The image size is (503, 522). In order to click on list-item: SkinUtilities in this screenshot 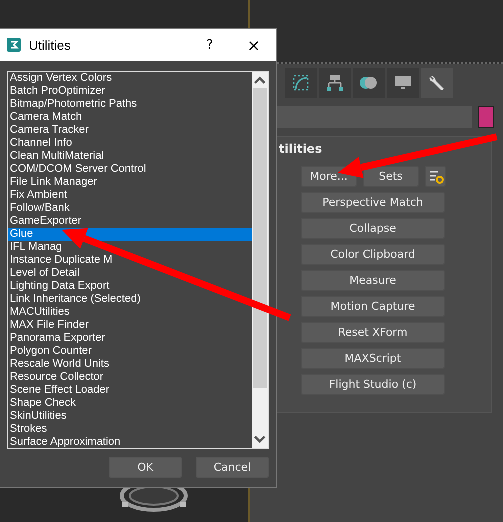, I will do `click(38, 416)`.